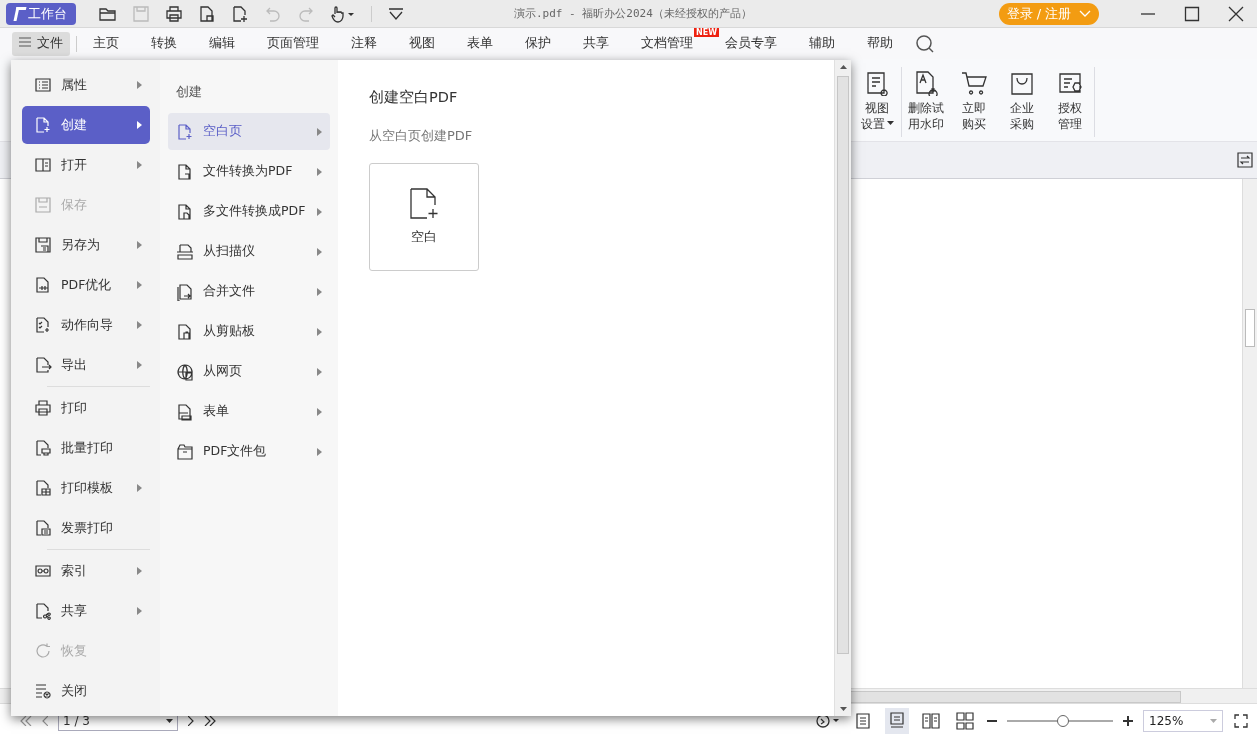  Describe the element at coordinates (1128, 720) in the screenshot. I see `zoom-in-icon` at that location.